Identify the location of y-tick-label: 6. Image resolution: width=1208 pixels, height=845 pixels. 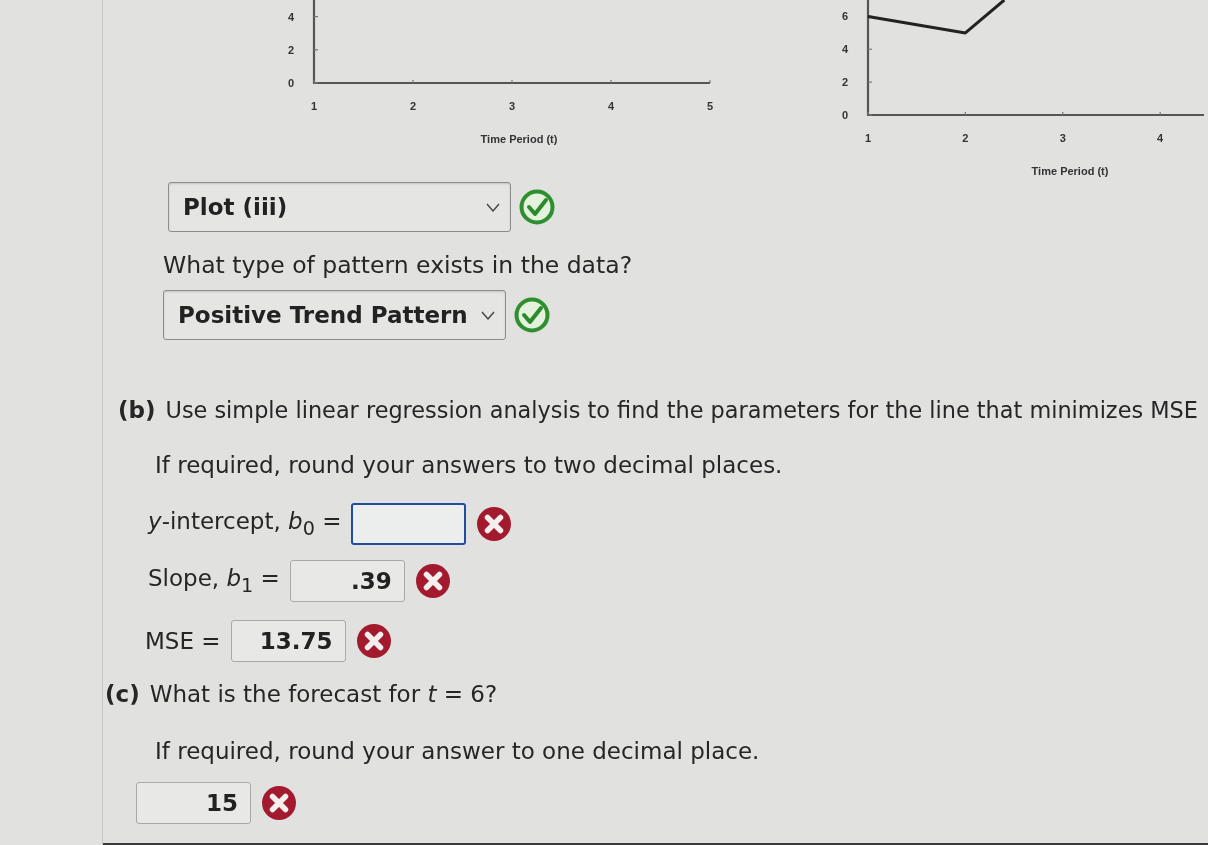
(844, 16).